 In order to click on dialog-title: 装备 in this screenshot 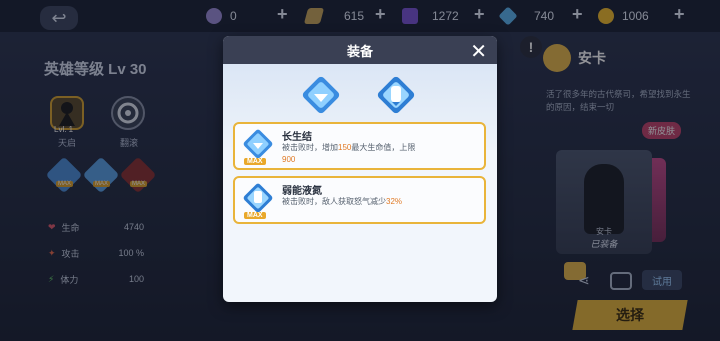, I will do `click(359, 51)`.